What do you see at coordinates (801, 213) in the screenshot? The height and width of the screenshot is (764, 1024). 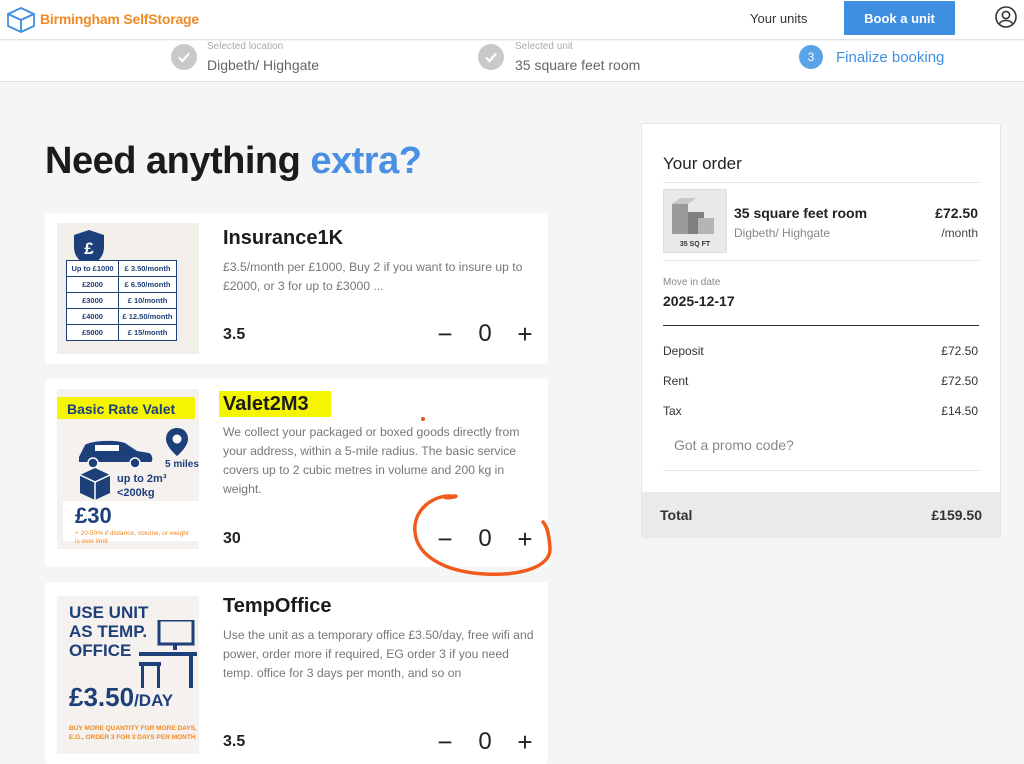 I see `order-unit-name: 35 square feet room` at bounding box center [801, 213].